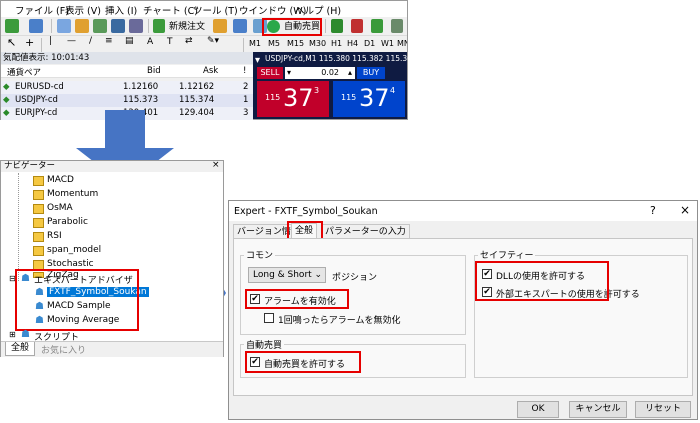 The width and height of the screenshot is (700, 423). What do you see at coordinates (337, 26) in the screenshot?
I see `bar-chart-icon` at bounding box center [337, 26].